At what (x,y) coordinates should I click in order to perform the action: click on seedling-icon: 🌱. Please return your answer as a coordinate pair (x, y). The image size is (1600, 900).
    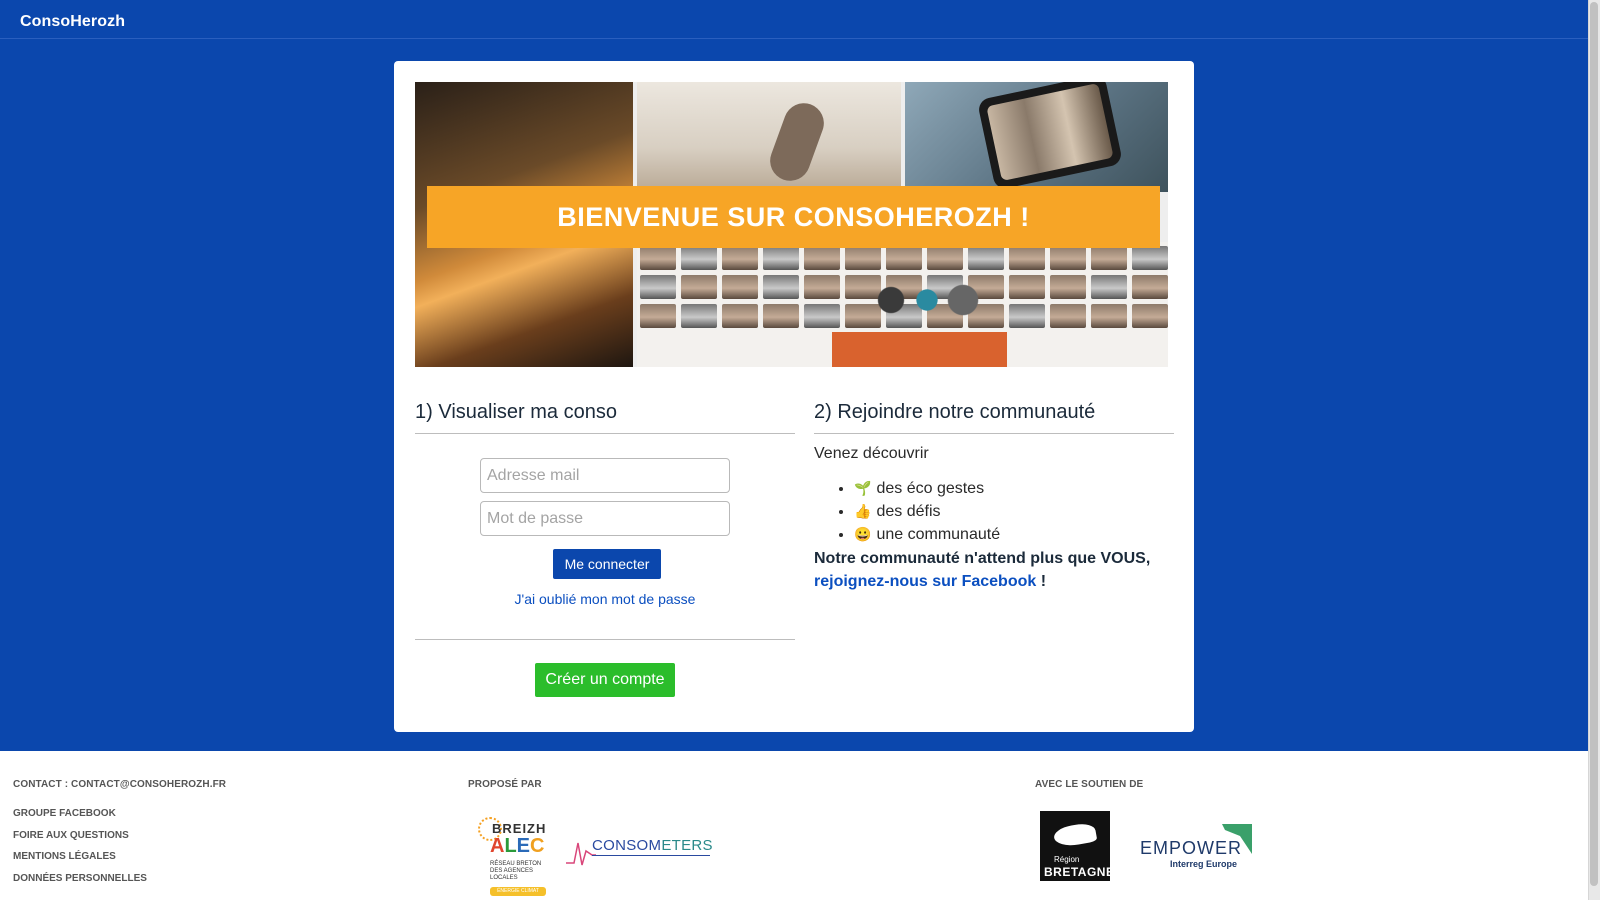
    Looking at the image, I should click on (863, 488).